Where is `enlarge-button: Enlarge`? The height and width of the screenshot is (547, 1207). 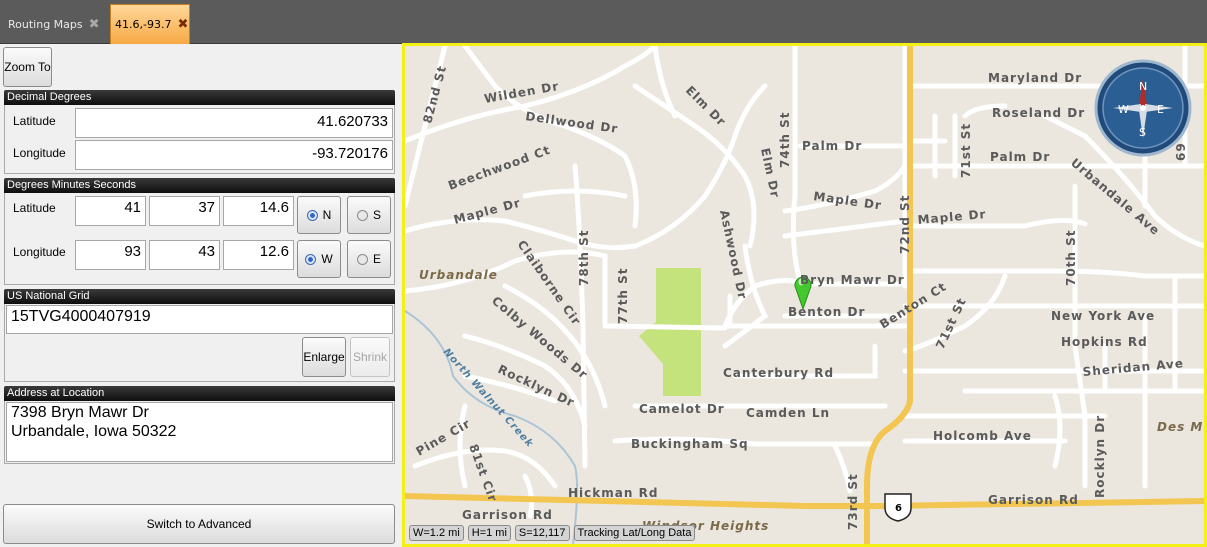 enlarge-button: Enlarge is located at coordinates (324, 357).